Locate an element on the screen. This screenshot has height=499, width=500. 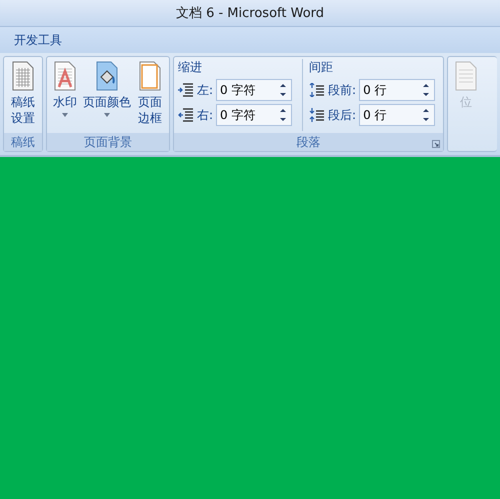
section-heading: 缩进 is located at coordinates (190, 67).